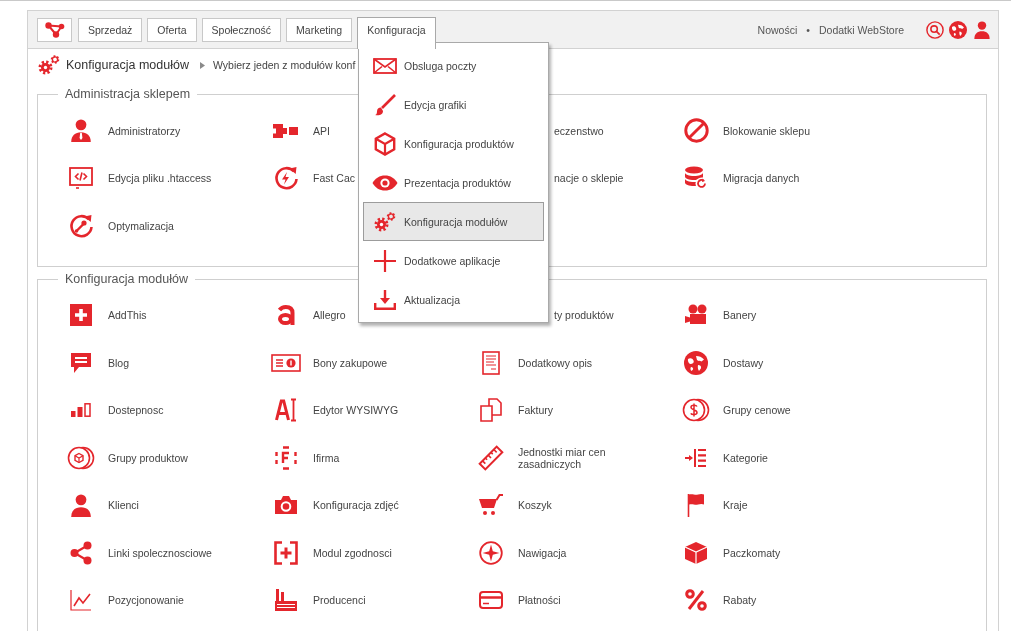 Image resolution: width=1011 pixels, height=631 pixels. What do you see at coordinates (286, 130) in the screenshot?
I see `connector-icon` at bounding box center [286, 130].